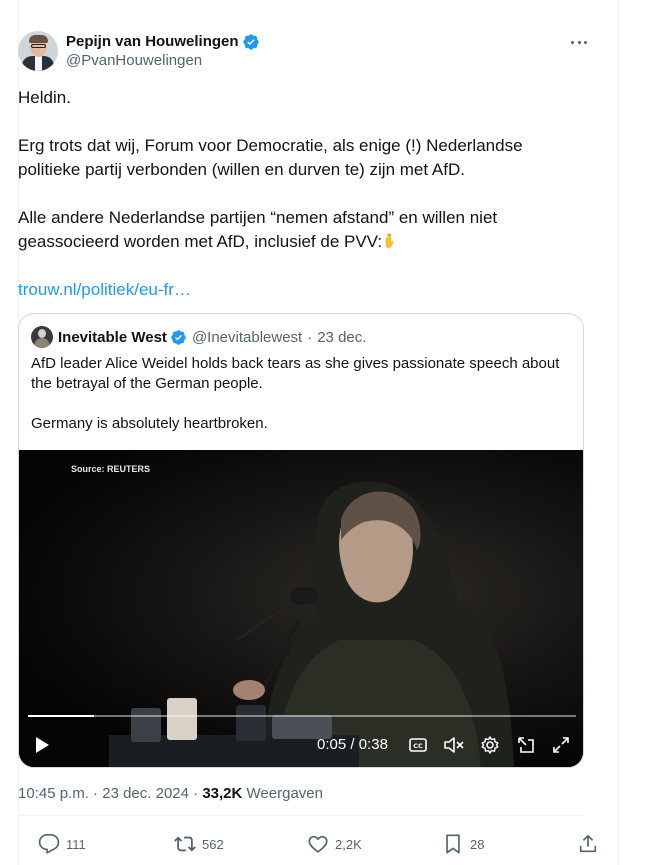  What do you see at coordinates (247, 337) in the screenshot?
I see `quote-handle: @Inevitablewest` at bounding box center [247, 337].